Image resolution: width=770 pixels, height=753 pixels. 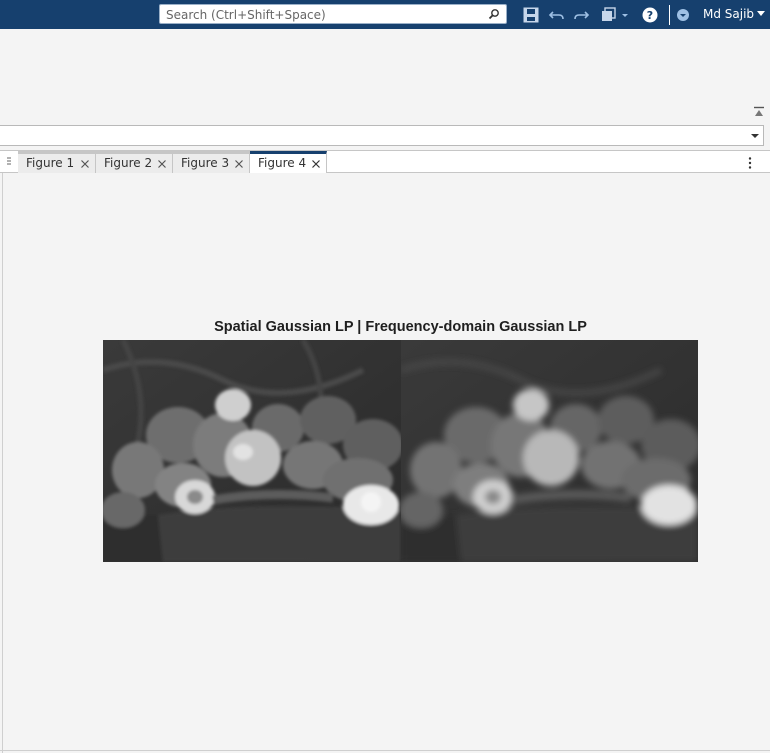 I want to click on undo-icon, so click(x=557, y=15).